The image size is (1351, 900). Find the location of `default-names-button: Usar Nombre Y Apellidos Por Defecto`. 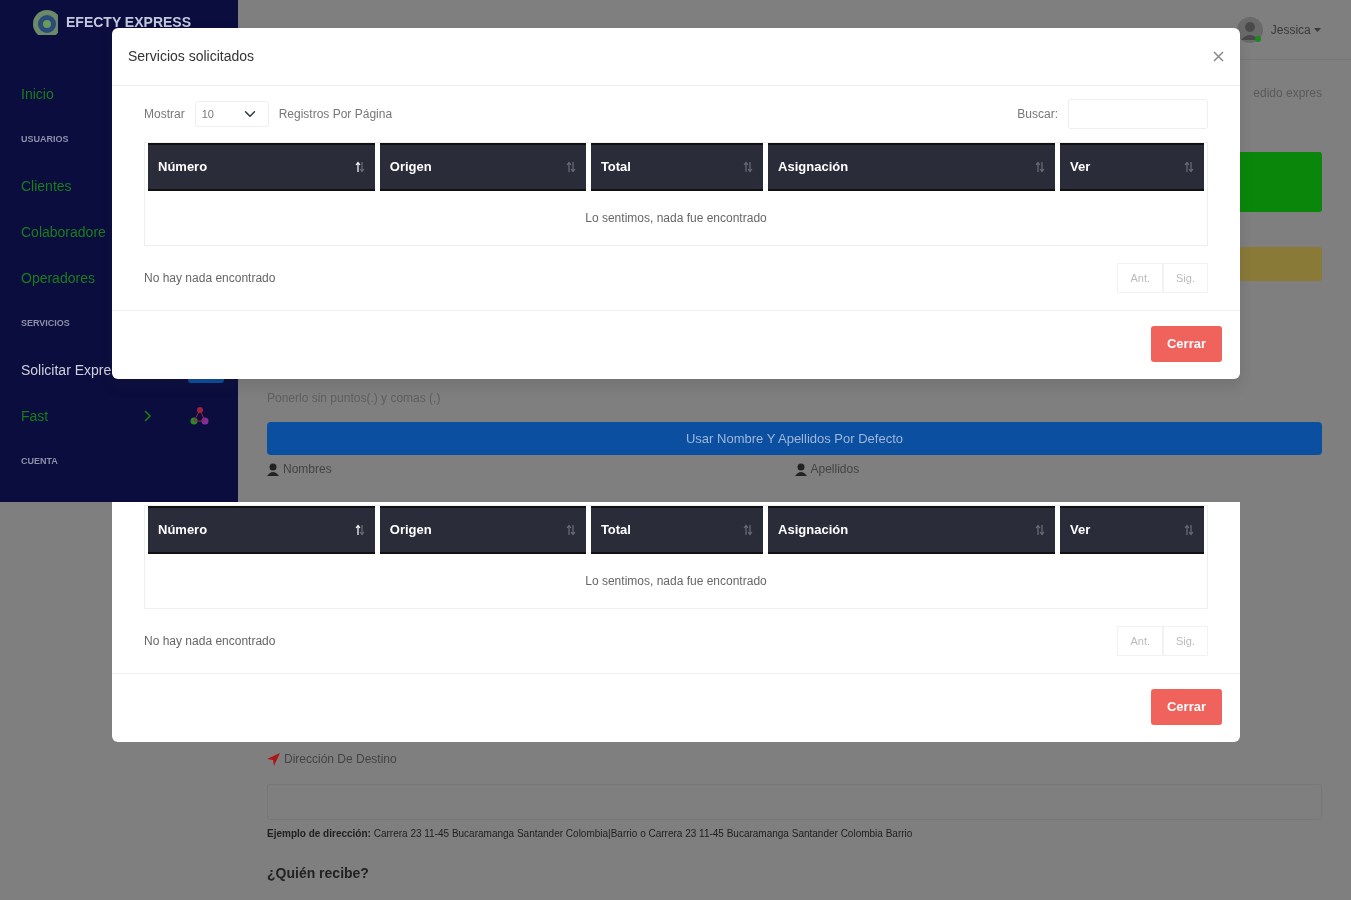

default-names-button: Usar Nombre Y Apellidos Por Defecto is located at coordinates (794, 438).